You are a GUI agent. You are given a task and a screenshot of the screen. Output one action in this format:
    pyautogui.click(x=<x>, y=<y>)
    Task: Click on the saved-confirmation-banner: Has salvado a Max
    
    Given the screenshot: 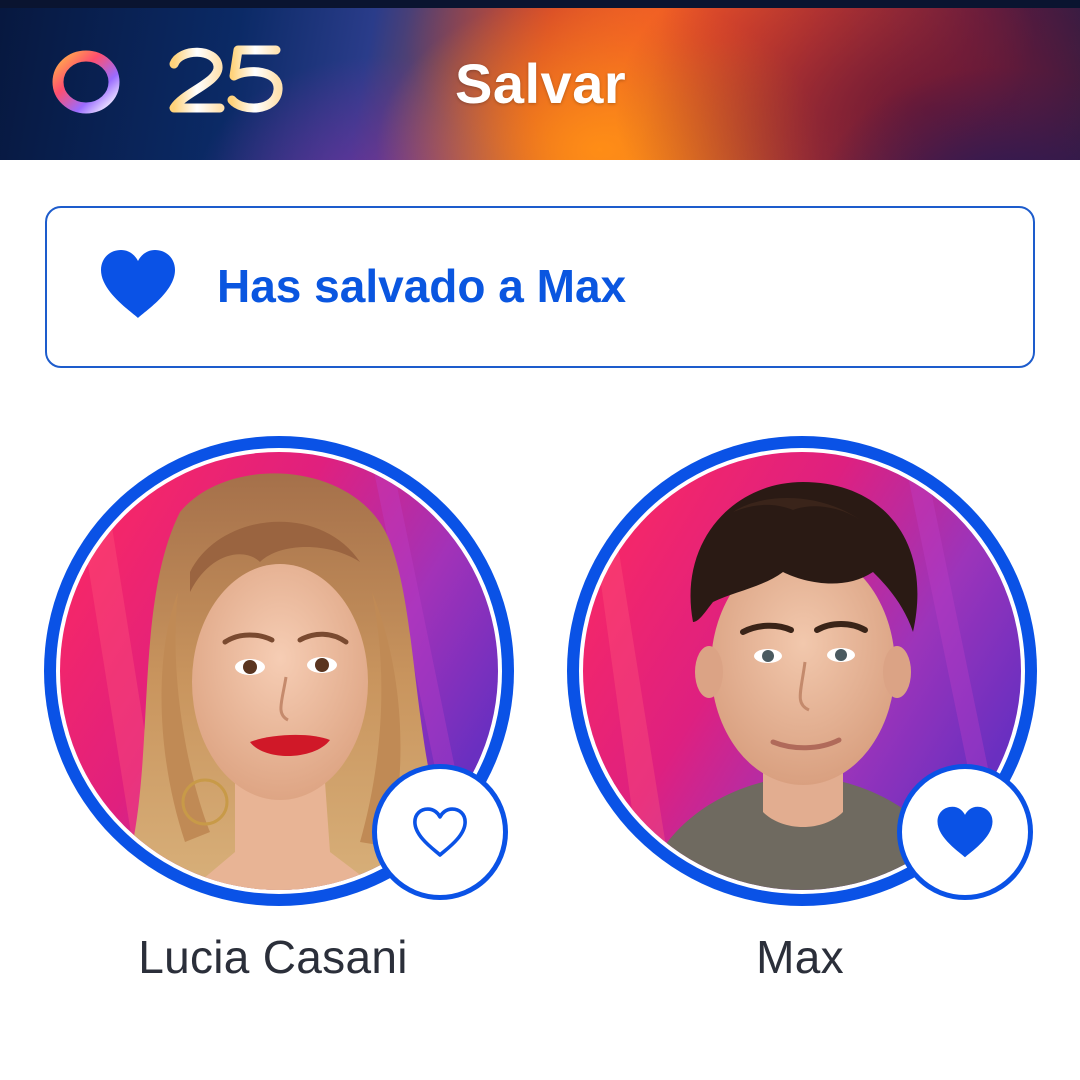 What is the action you would take?
    pyautogui.click(x=540, y=287)
    